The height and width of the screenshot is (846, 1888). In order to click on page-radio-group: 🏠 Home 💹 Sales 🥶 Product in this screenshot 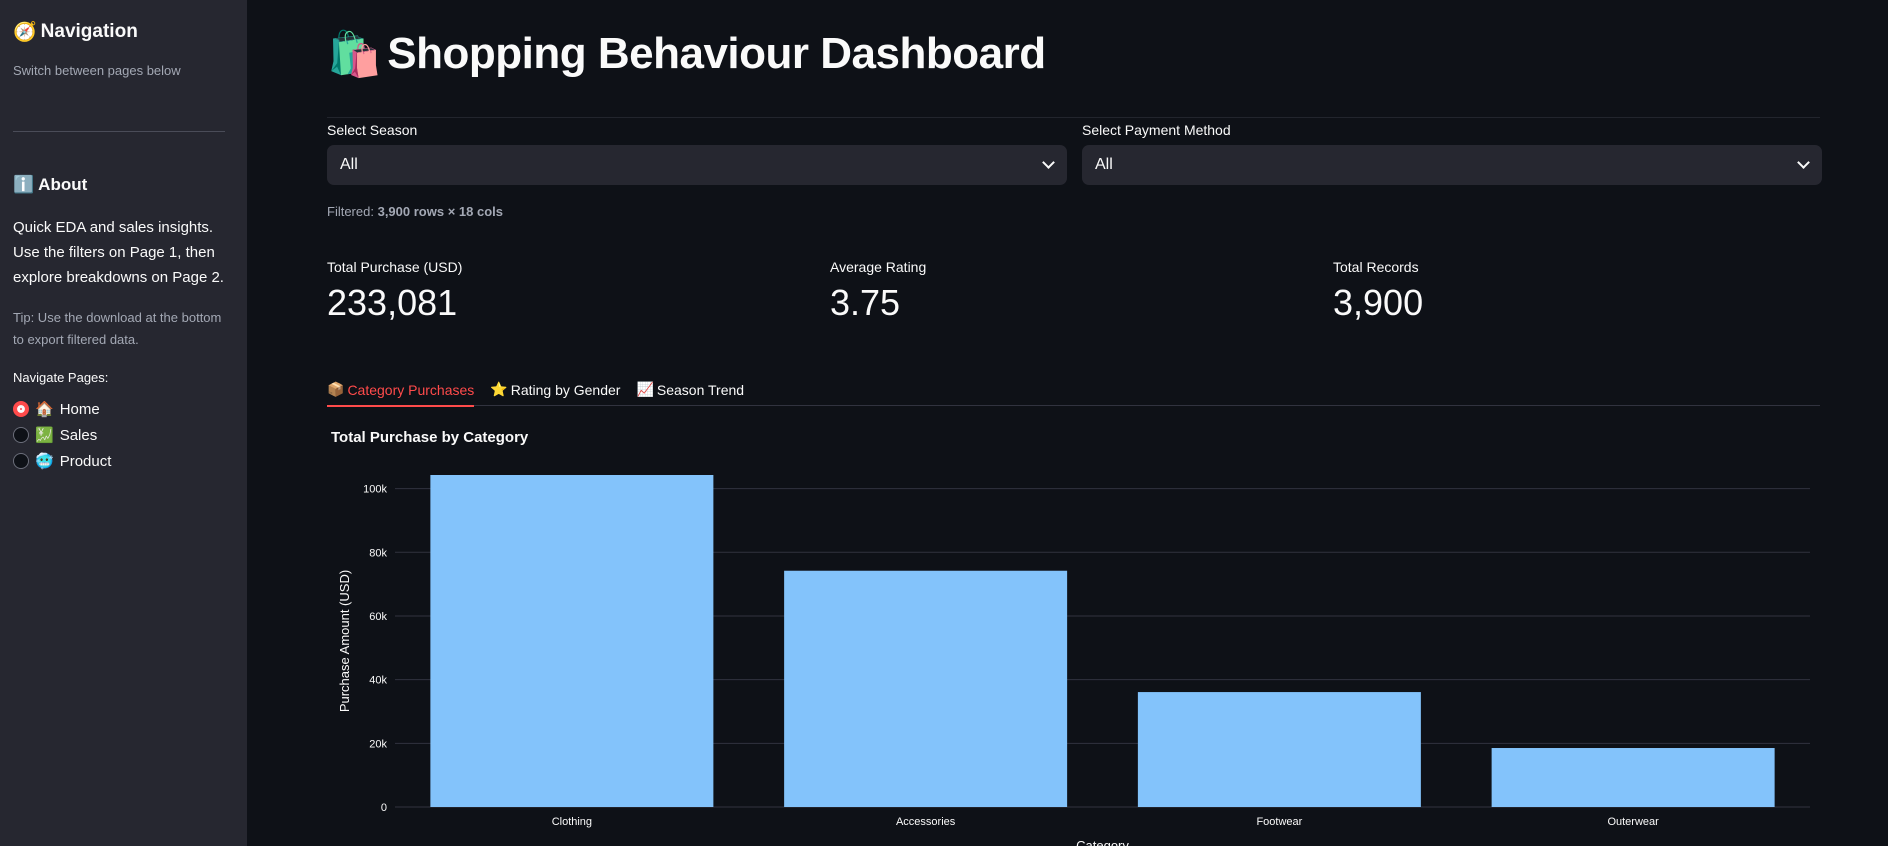, I will do `click(62, 435)`.